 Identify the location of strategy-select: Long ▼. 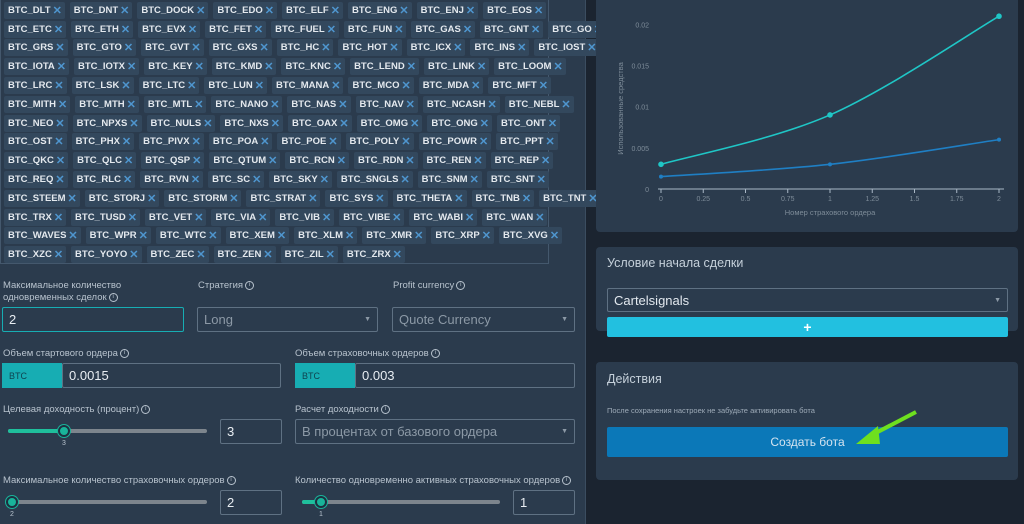
(287, 319).